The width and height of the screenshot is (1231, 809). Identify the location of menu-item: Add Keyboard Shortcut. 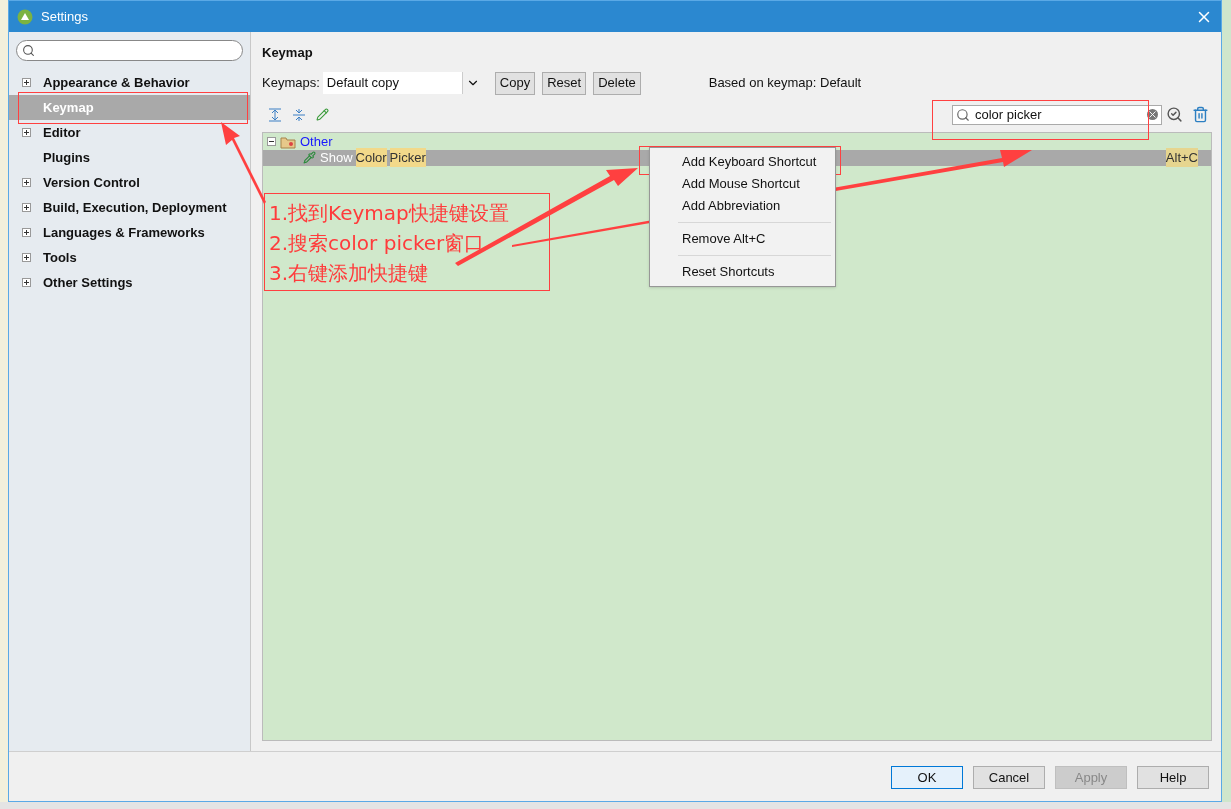
(742, 161).